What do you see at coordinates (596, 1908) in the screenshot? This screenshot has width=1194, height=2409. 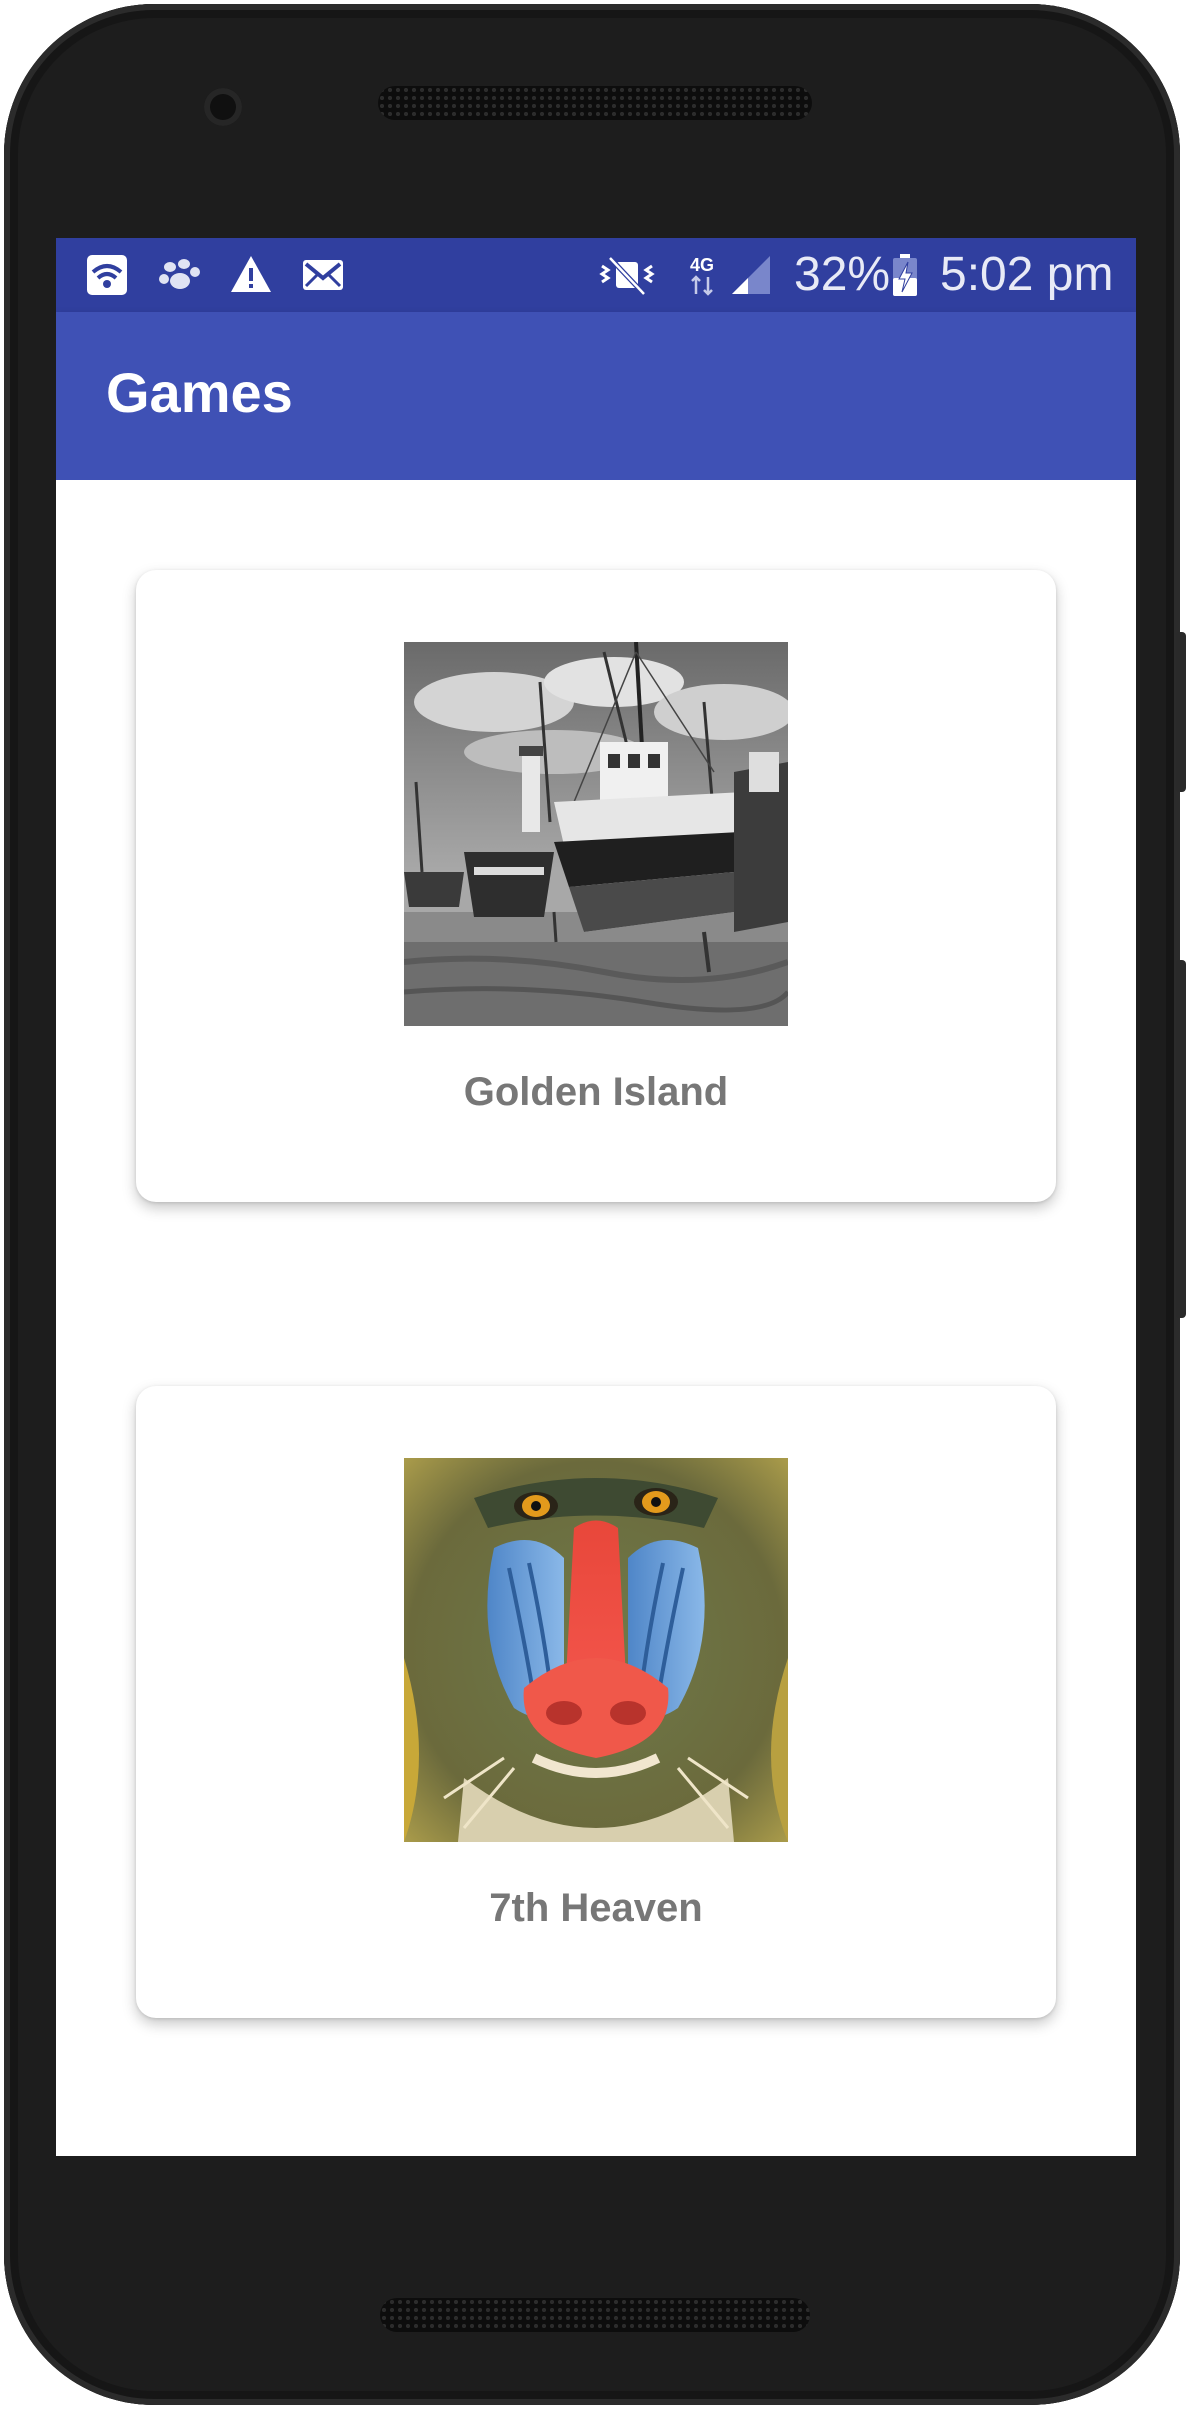 I see `game-title: 7th Heaven` at bounding box center [596, 1908].